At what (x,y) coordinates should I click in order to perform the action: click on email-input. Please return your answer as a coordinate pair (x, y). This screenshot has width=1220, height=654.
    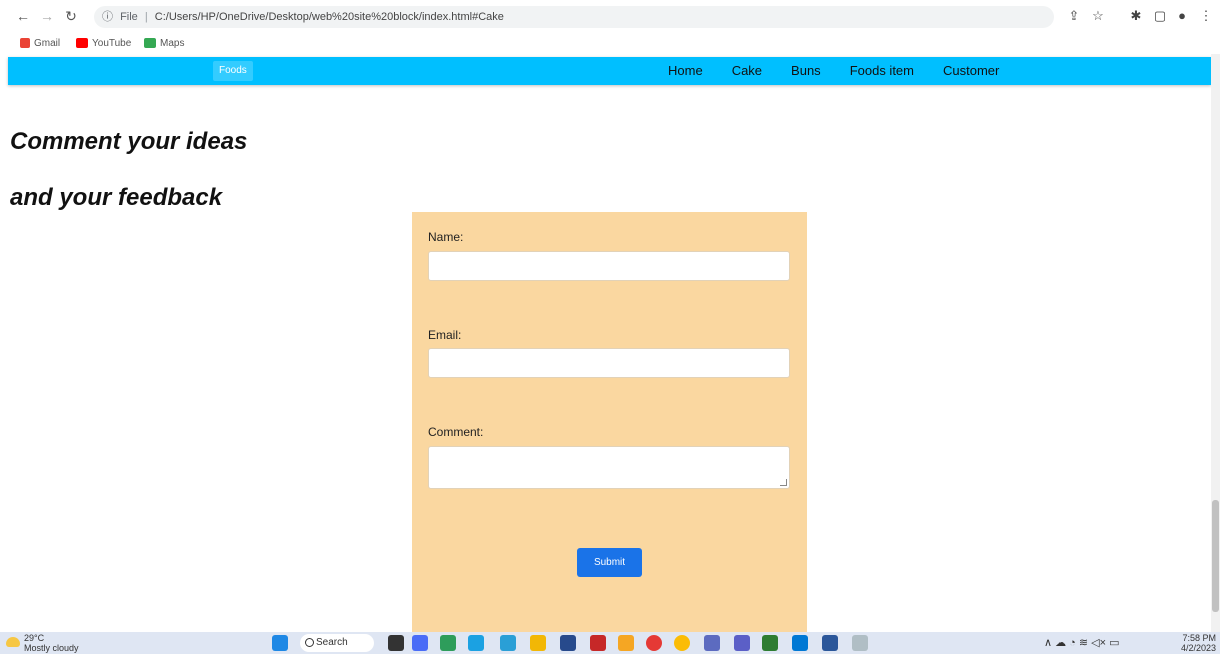
    Looking at the image, I should click on (609, 363).